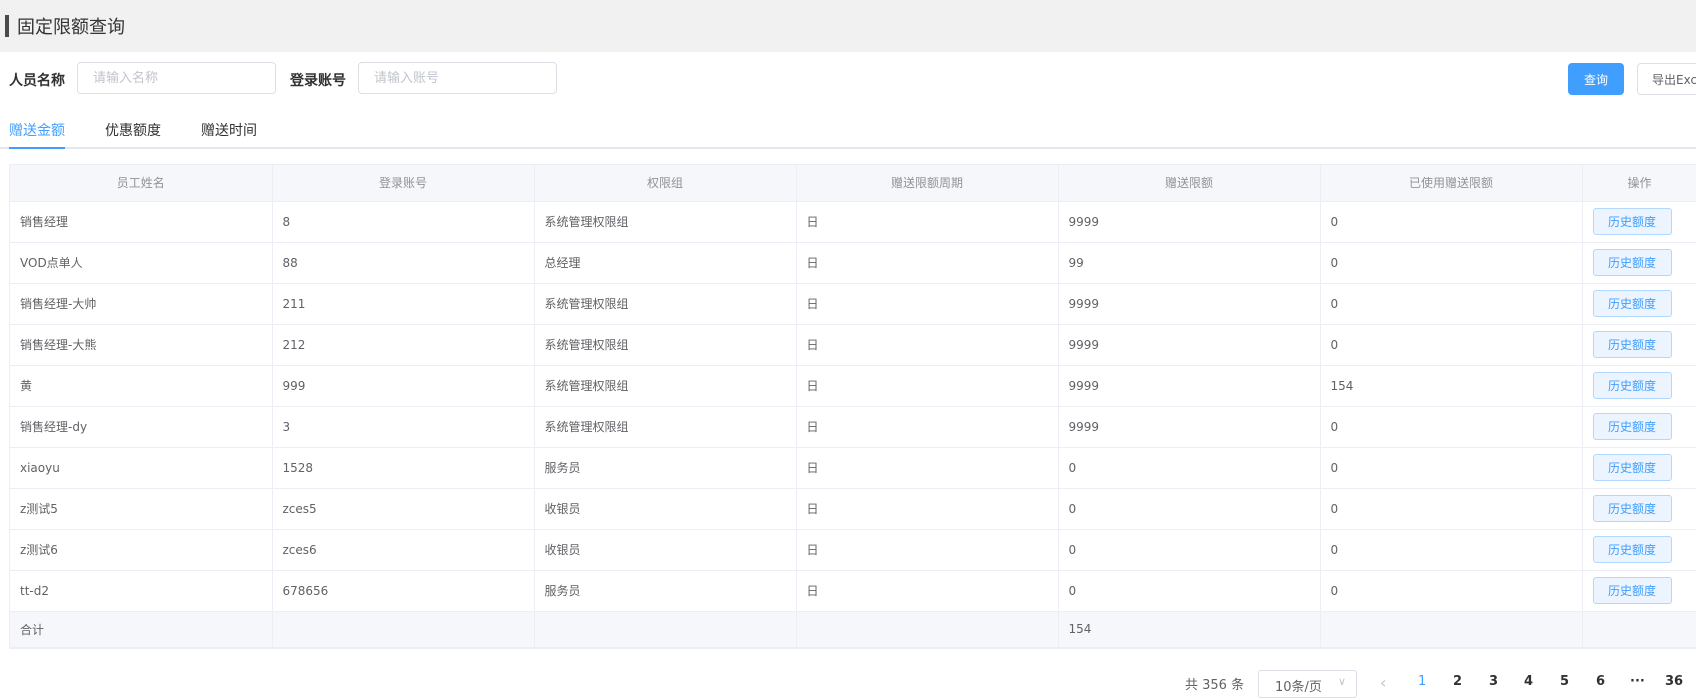 Image resolution: width=1696 pixels, height=698 pixels. What do you see at coordinates (1457, 681) in the screenshot?
I see `page-2: 2` at bounding box center [1457, 681].